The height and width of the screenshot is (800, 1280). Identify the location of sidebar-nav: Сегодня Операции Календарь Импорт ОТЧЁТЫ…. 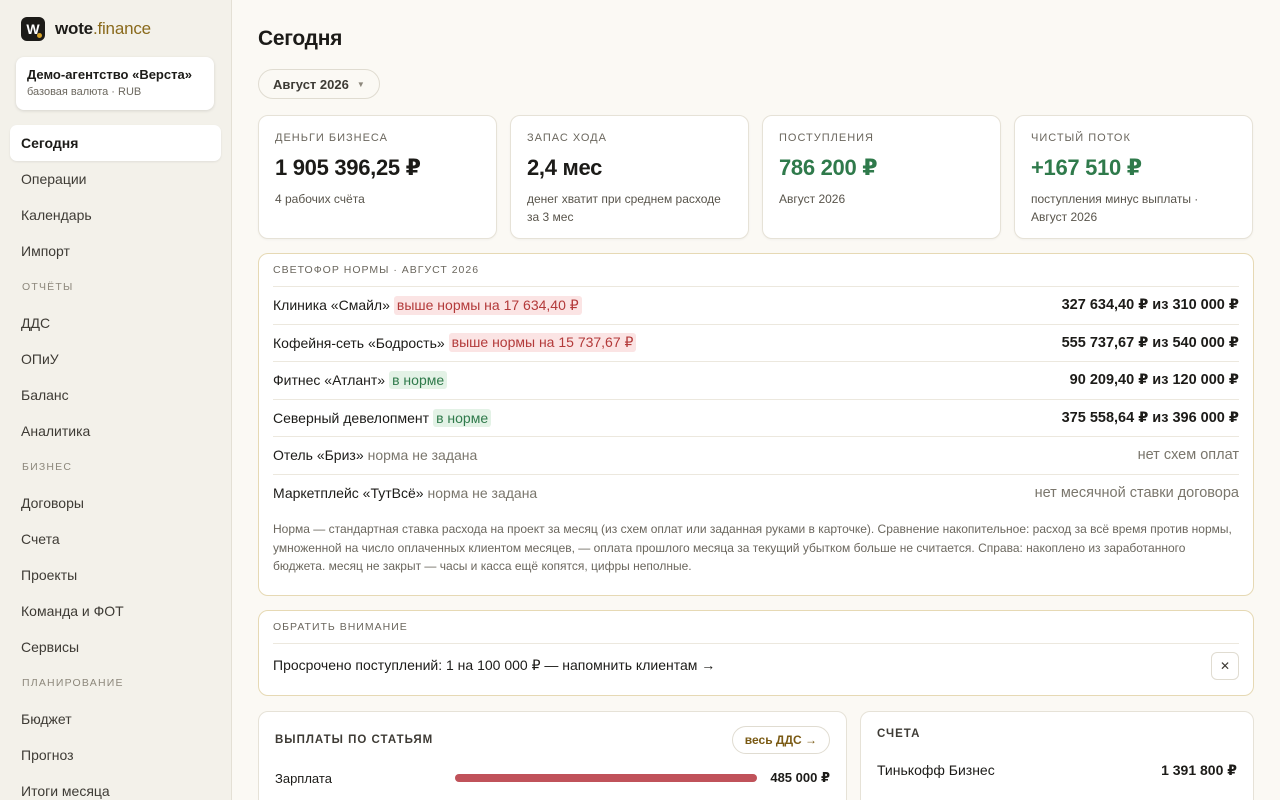
(115, 462).